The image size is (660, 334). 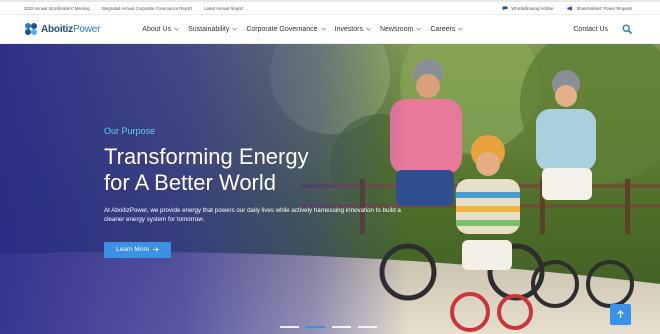 I want to click on top-link-stockholders-meeting: 2022 Annual Stockholders' Meeting, so click(x=57, y=8).